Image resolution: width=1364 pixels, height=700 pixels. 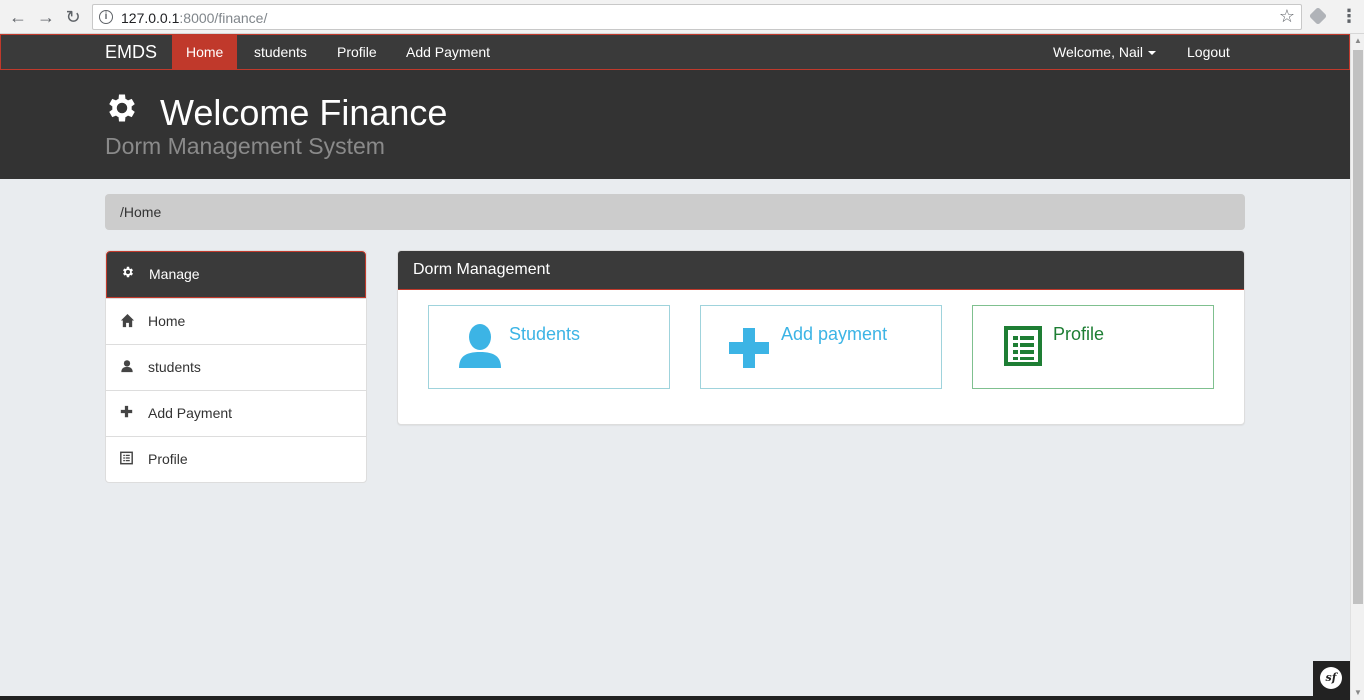 I want to click on sidebar-item-label: Add Payment, so click(x=190, y=413).